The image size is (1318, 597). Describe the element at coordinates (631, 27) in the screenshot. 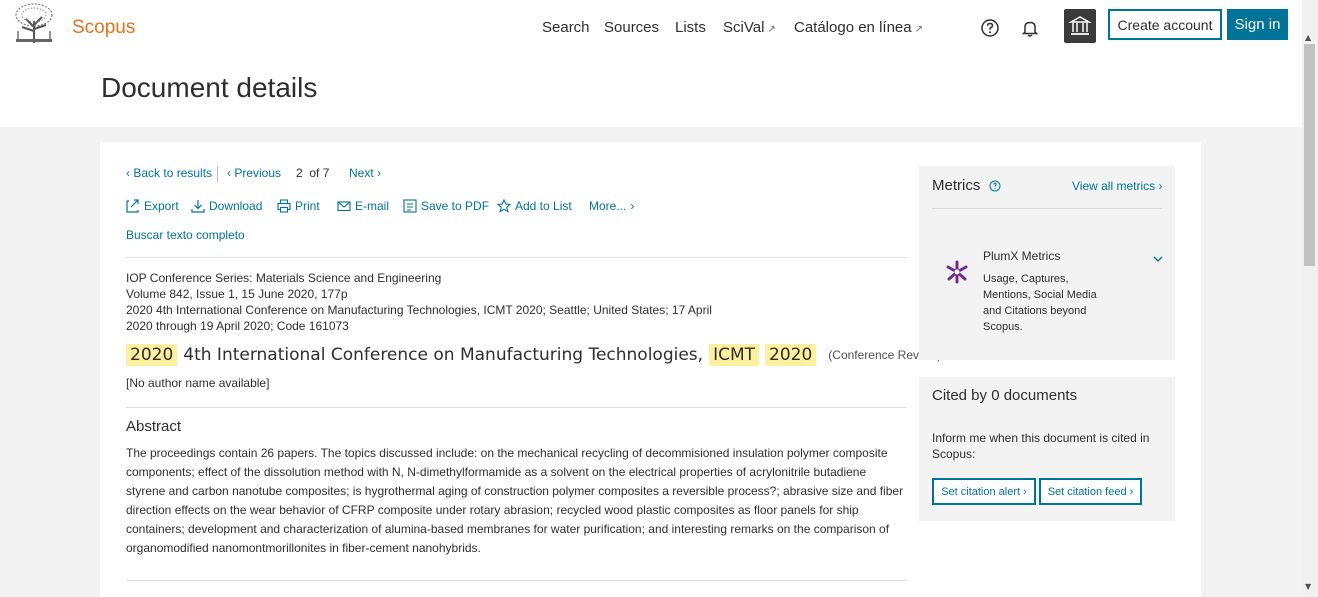

I see `nav-sources: Sources` at that location.